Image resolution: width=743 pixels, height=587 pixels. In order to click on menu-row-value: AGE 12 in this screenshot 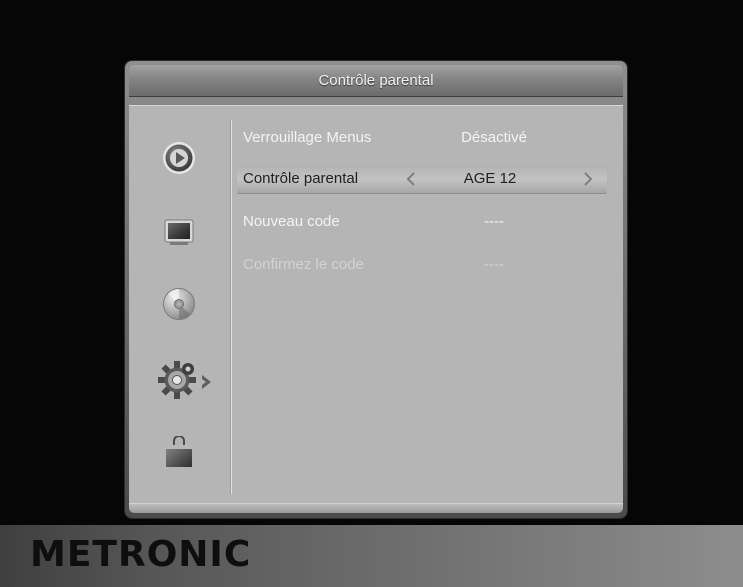, I will do `click(490, 178)`.